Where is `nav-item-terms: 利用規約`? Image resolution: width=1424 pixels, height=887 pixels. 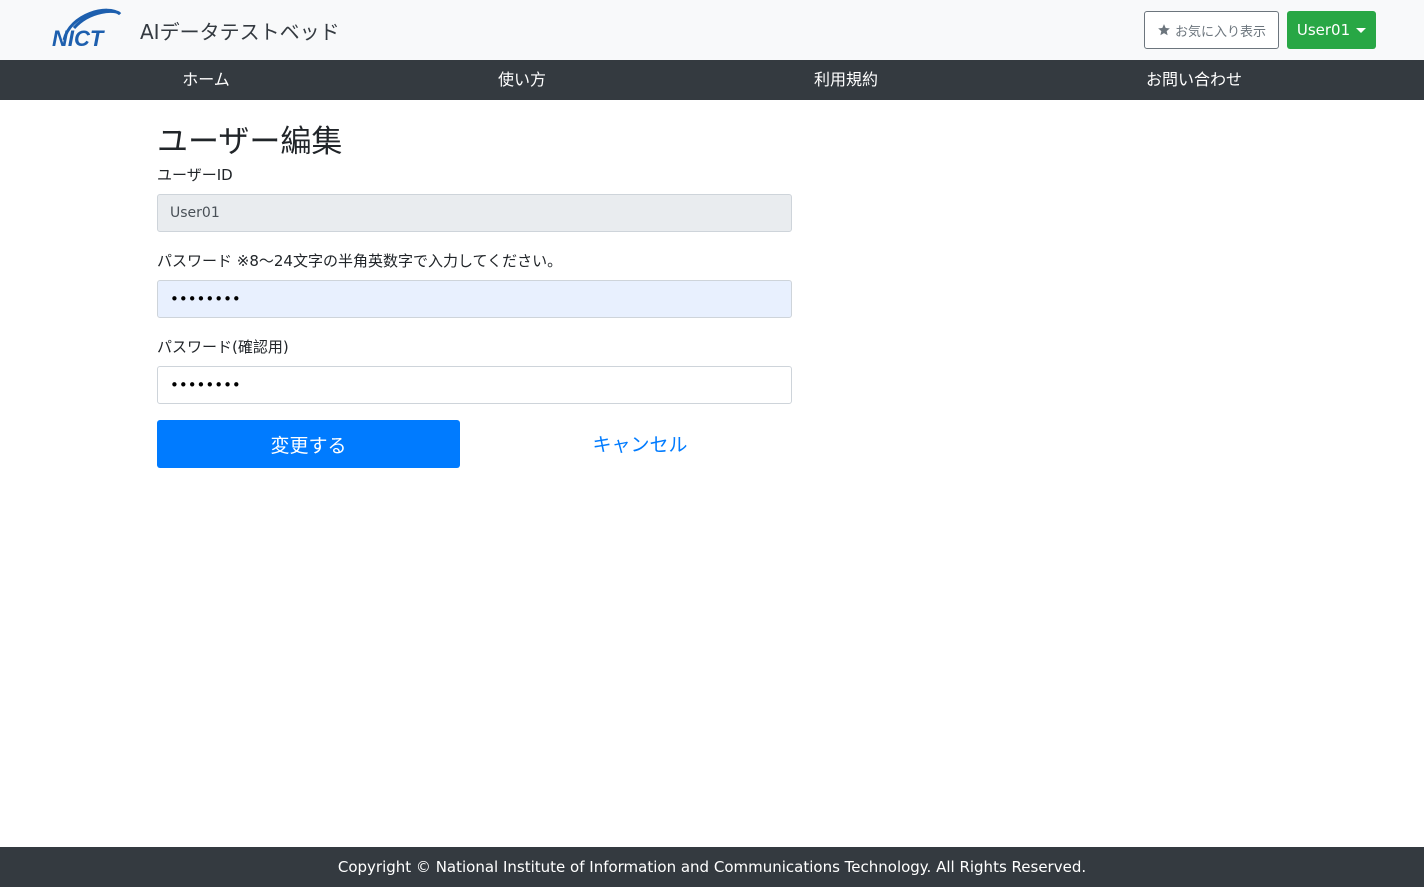
nav-item-terms: 利用規約 is located at coordinates (846, 80).